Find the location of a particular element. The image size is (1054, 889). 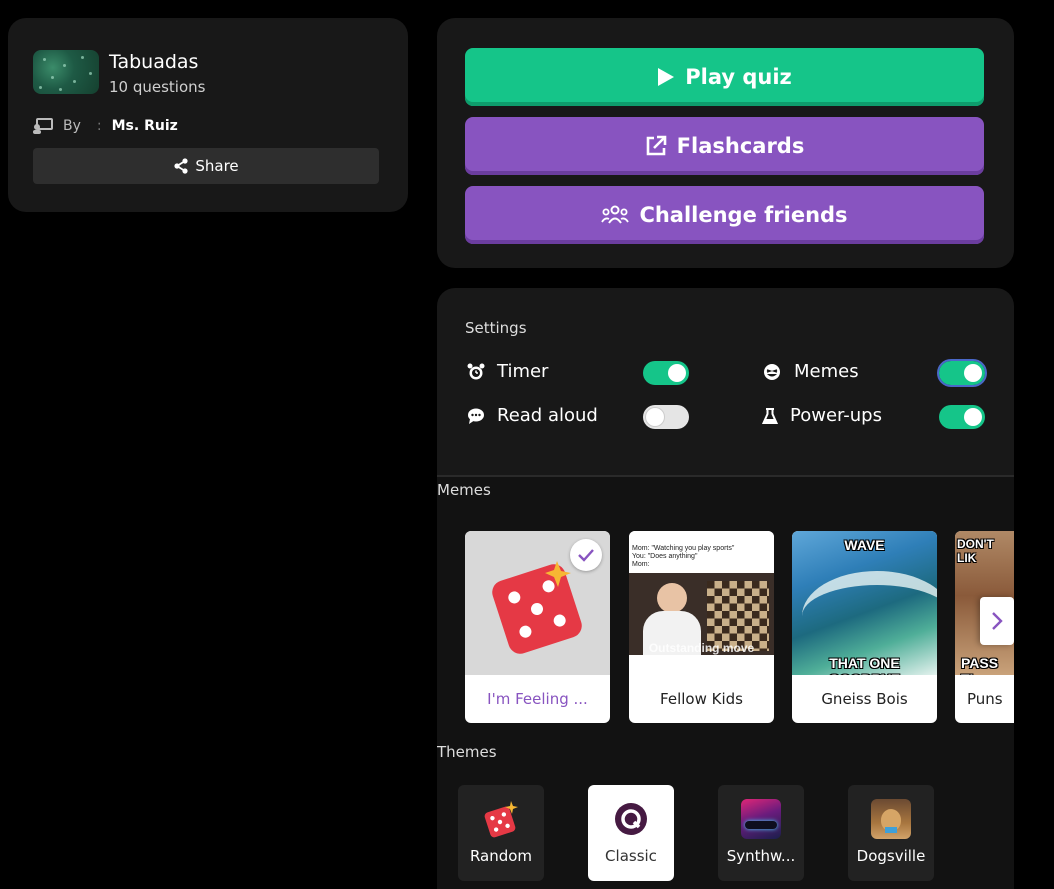

theme-label: Classic is located at coordinates (631, 856).